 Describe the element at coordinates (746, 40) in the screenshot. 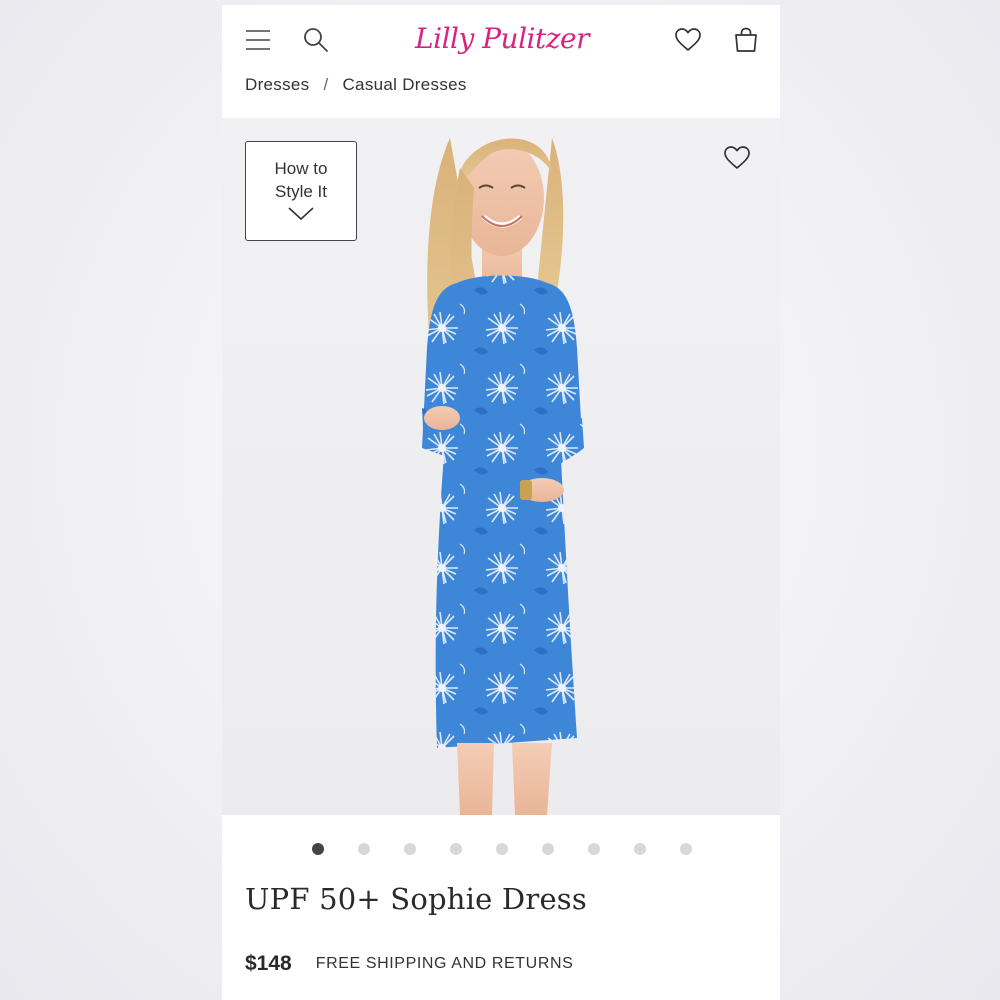

I see `shopping-bag-icon` at that location.